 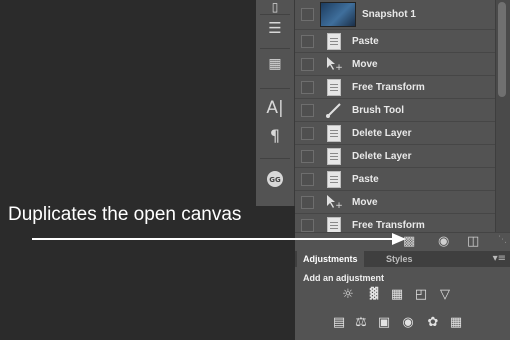 What do you see at coordinates (348, 294) in the screenshot?
I see `brightness-icon: ☼` at bounding box center [348, 294].